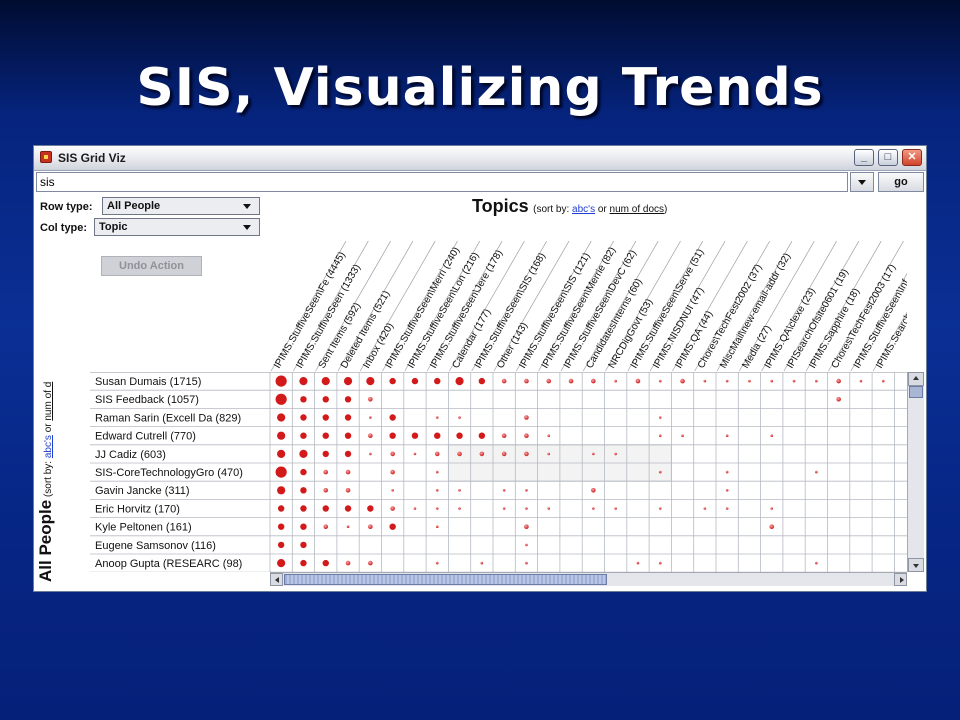 This screenshot has width=960, height=720. Describe the element at coordinates (168, 418) in the screenshot. I see `row-label: Raman Sarin (Excell Da (829)` at that location.